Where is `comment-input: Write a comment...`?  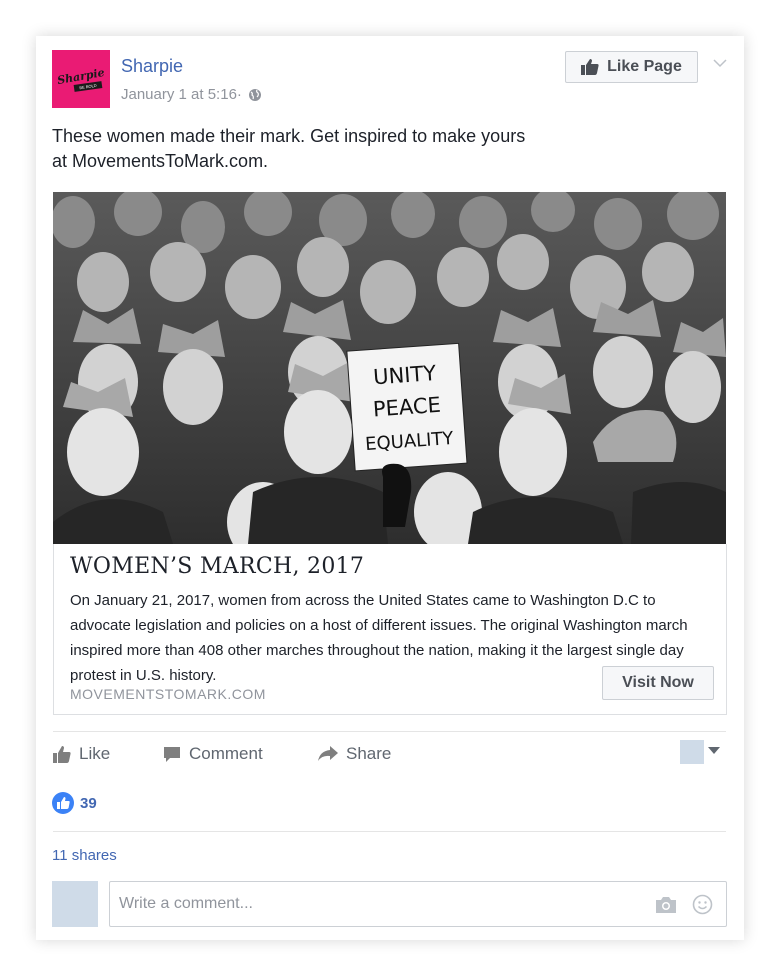 comment-input: Write a comment... is located at coordinates (418, 904).